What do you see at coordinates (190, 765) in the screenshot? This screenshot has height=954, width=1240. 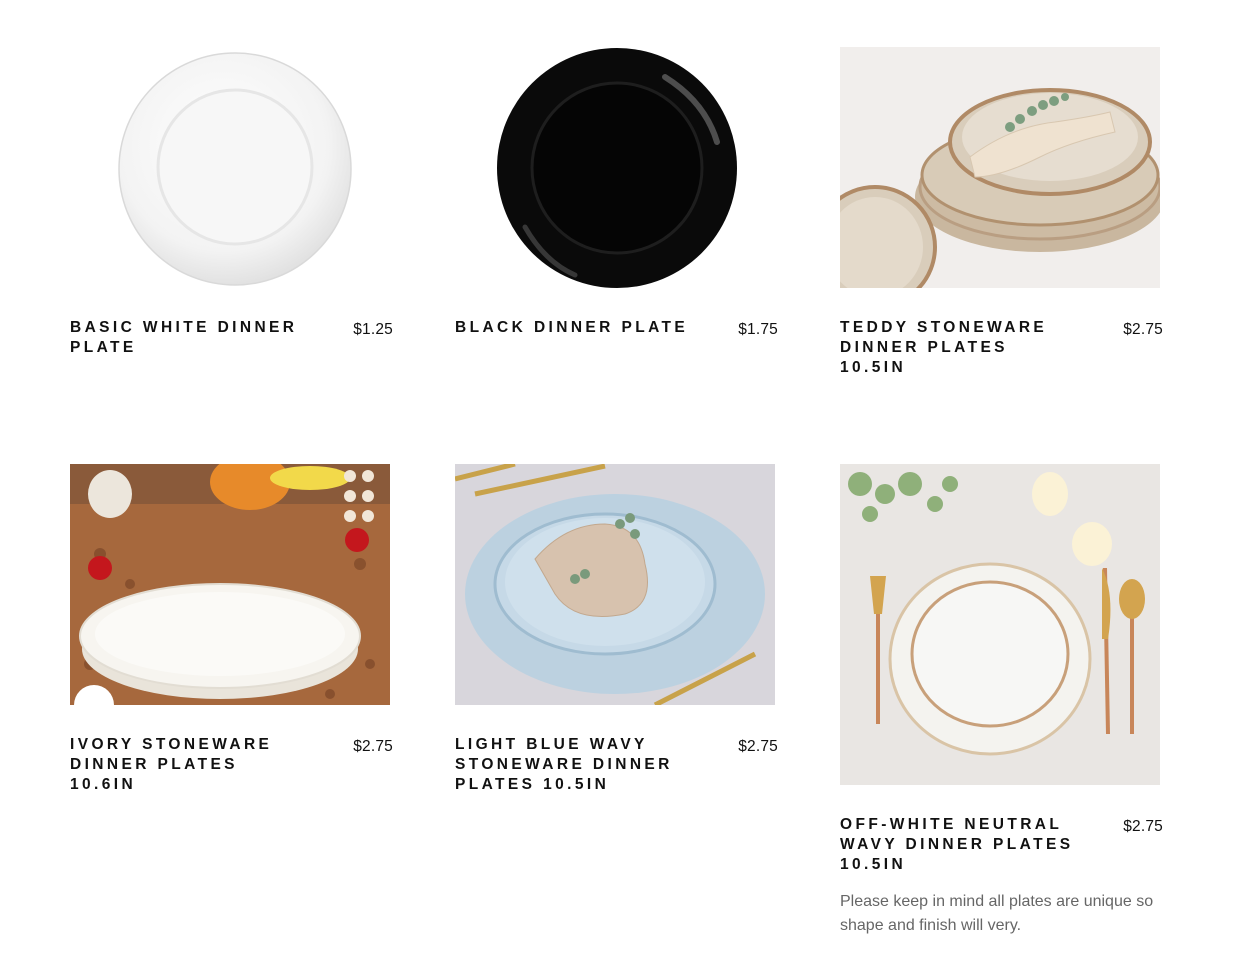 I see `product-title: Ivory Stoneware Dinner Plates 10.6in` at bounding box center [190, 765].